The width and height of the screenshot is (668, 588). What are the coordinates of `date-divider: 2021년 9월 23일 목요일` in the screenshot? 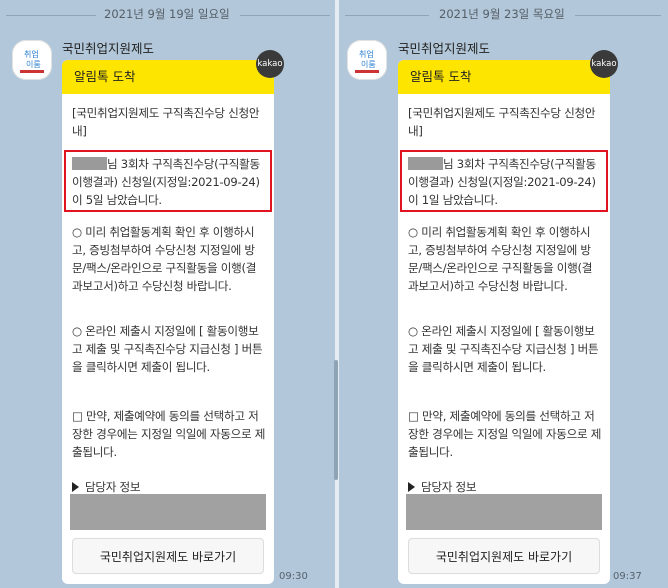 It's located at (502, 14).